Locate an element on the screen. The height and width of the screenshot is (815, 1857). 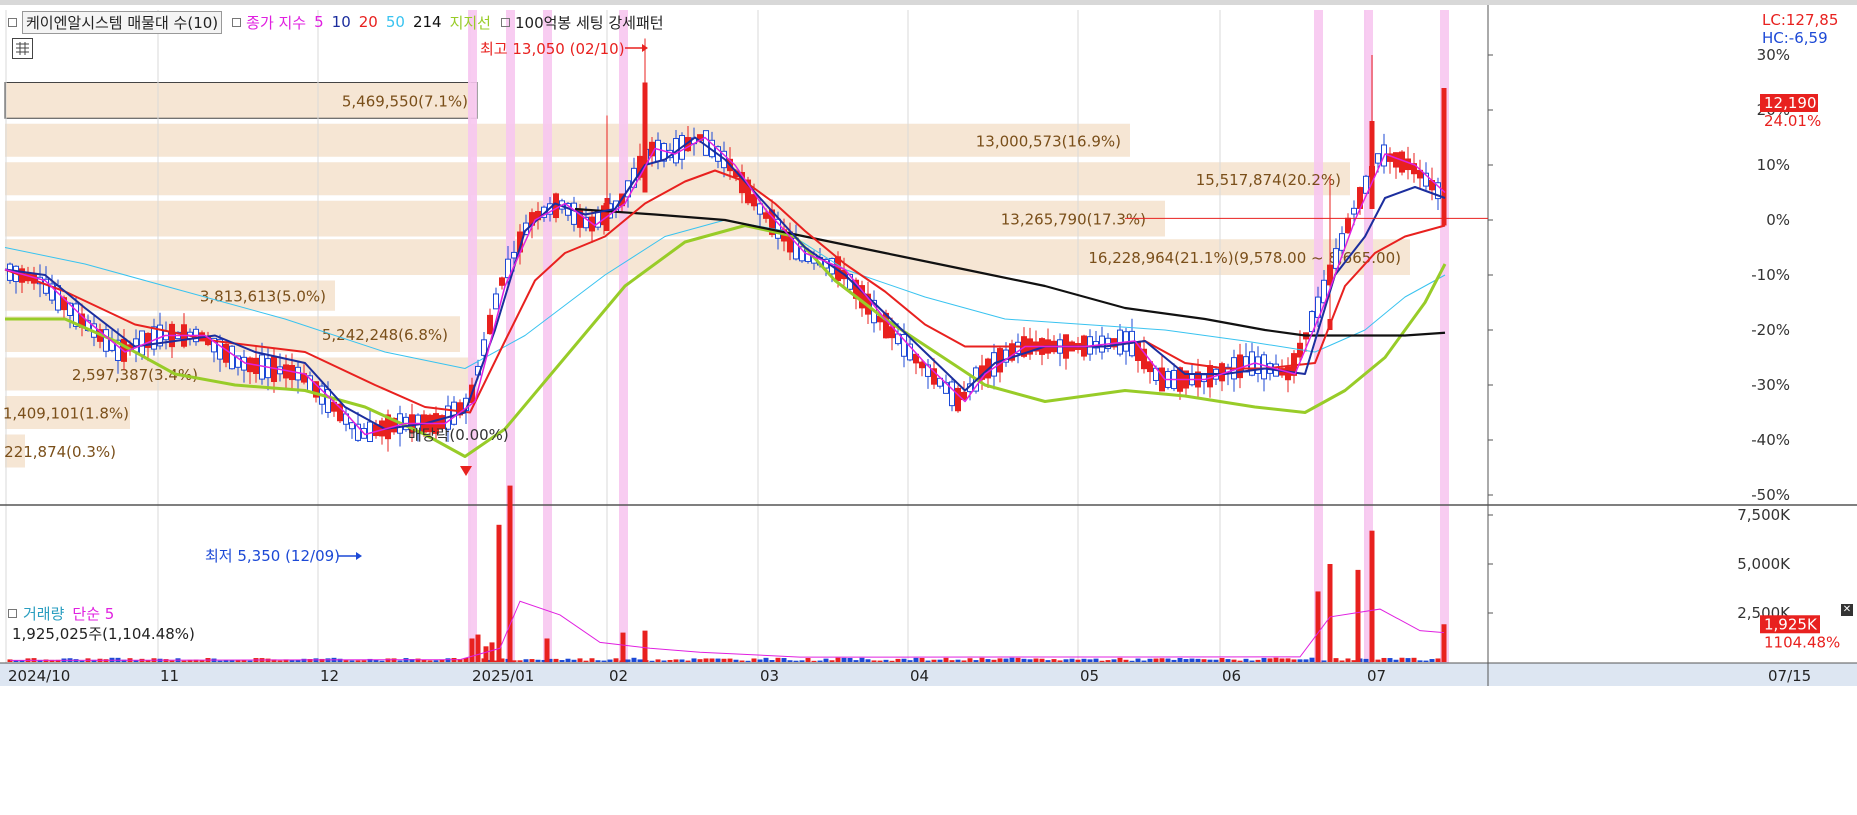
volume-axis-tick-label: 7,500K is located at coordinates (1764, 515).